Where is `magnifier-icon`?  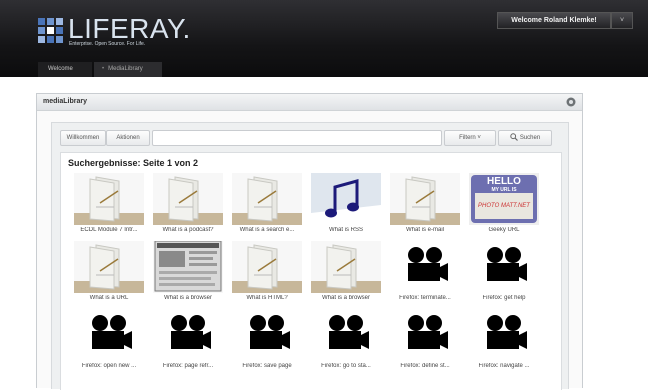
magnifier-icon is located at coordinates (514, 137).